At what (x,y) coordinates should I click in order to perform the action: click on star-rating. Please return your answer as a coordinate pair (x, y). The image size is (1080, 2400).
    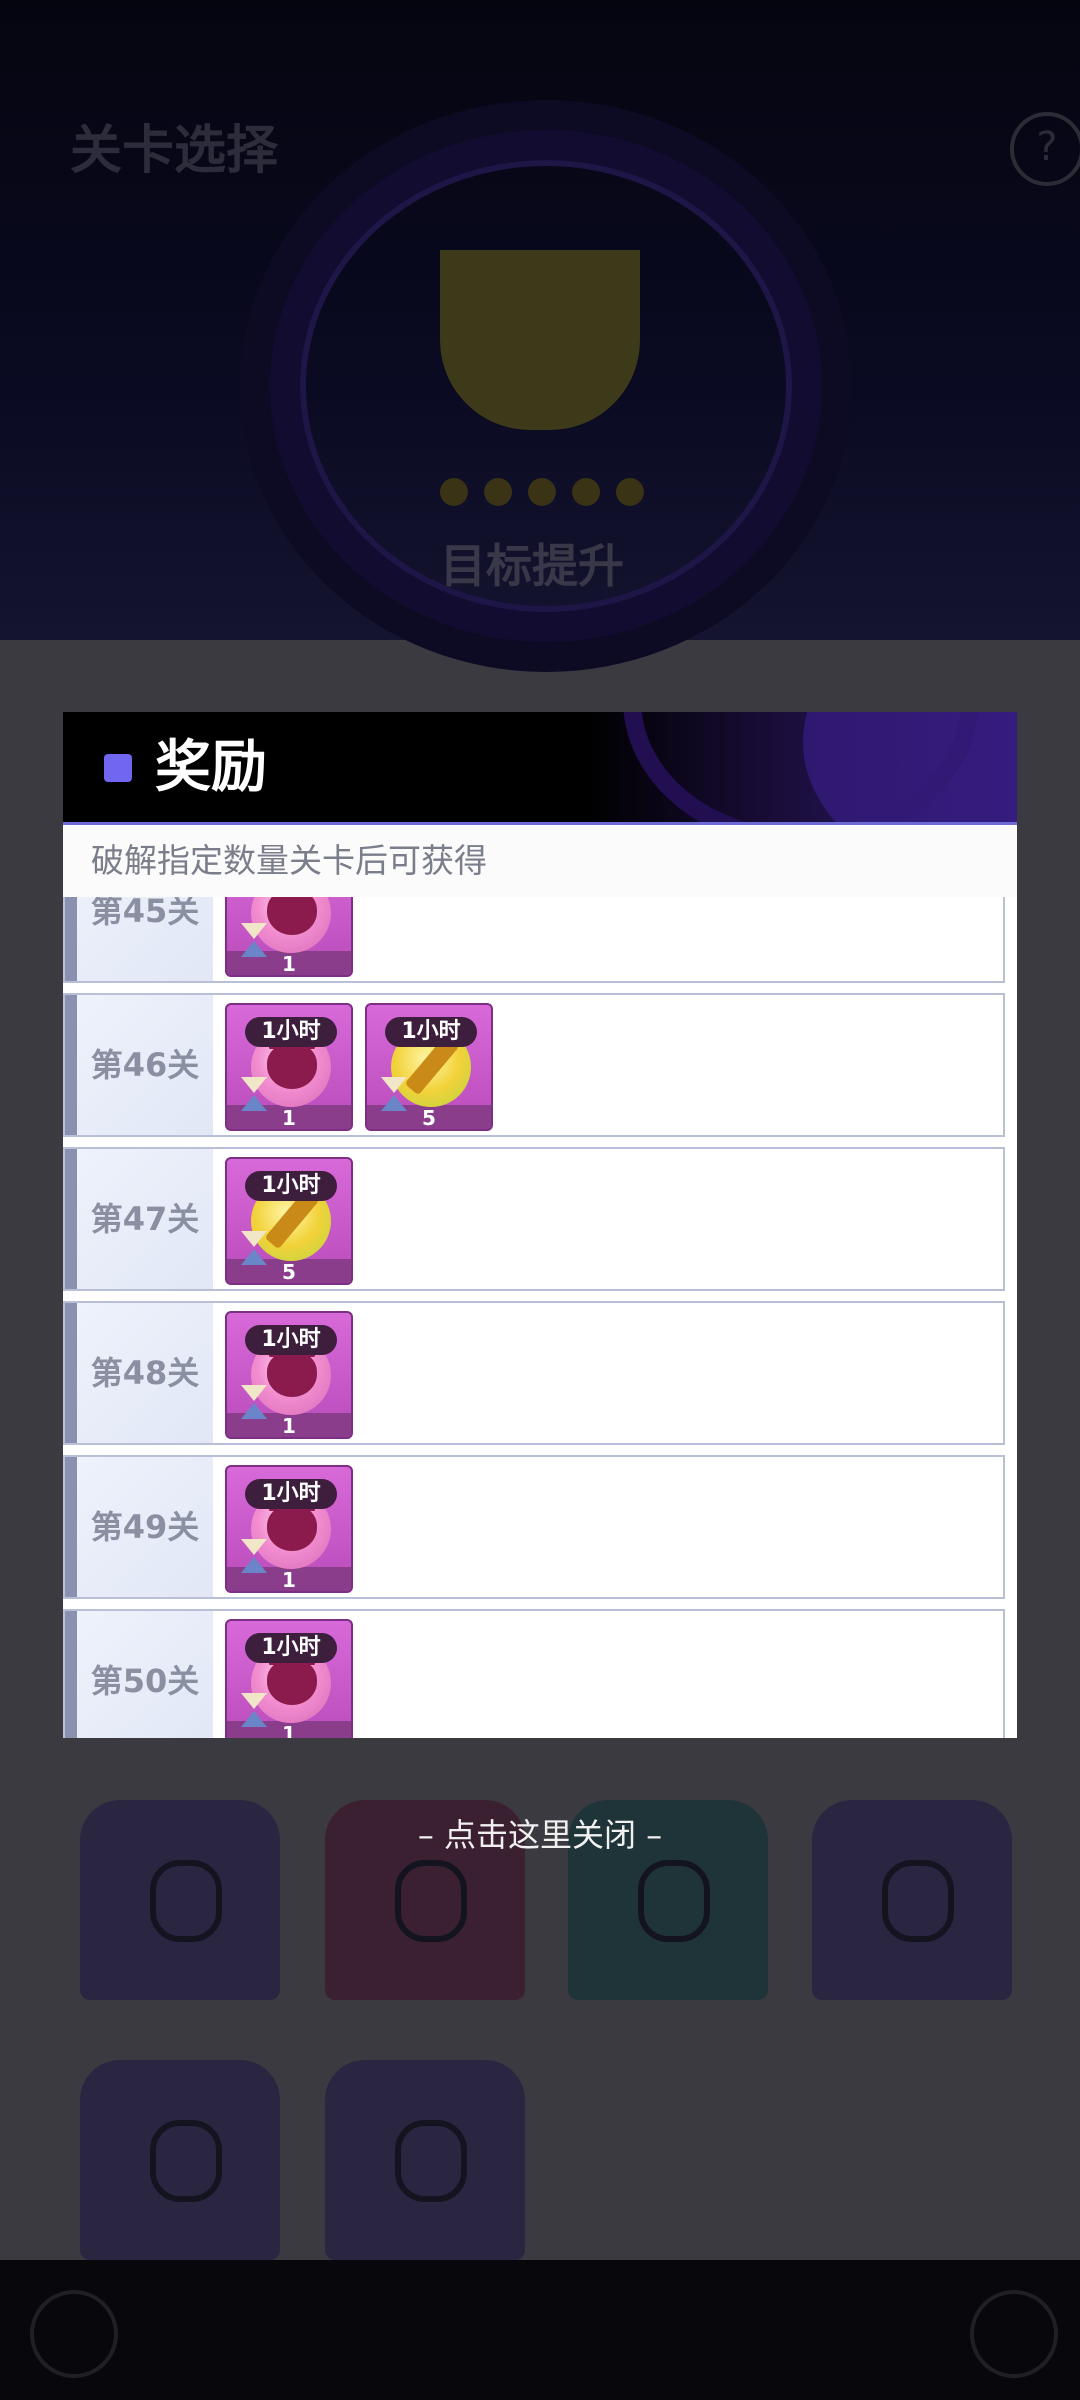
    Looking at the image, I should click on (560, 492).